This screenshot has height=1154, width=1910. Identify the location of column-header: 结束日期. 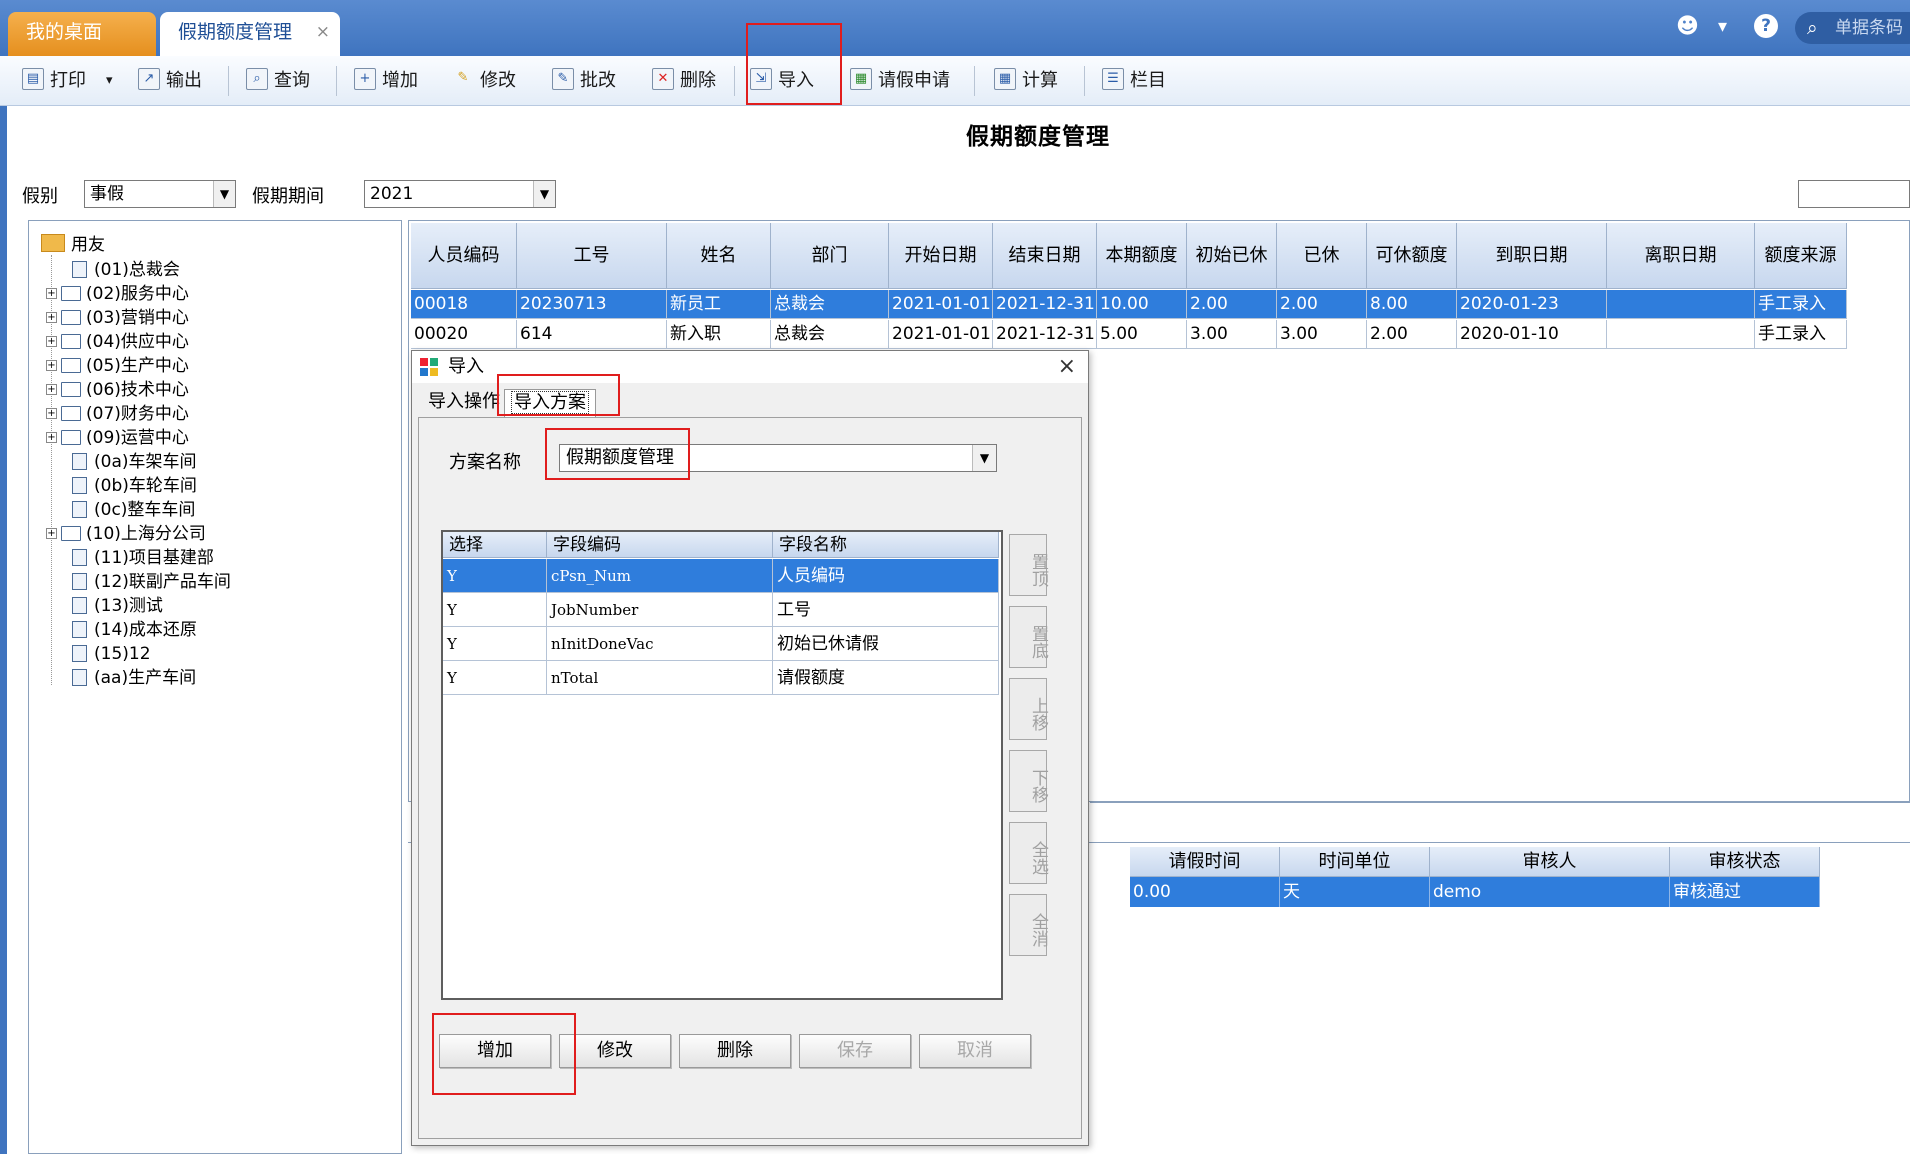
(1045, 256).